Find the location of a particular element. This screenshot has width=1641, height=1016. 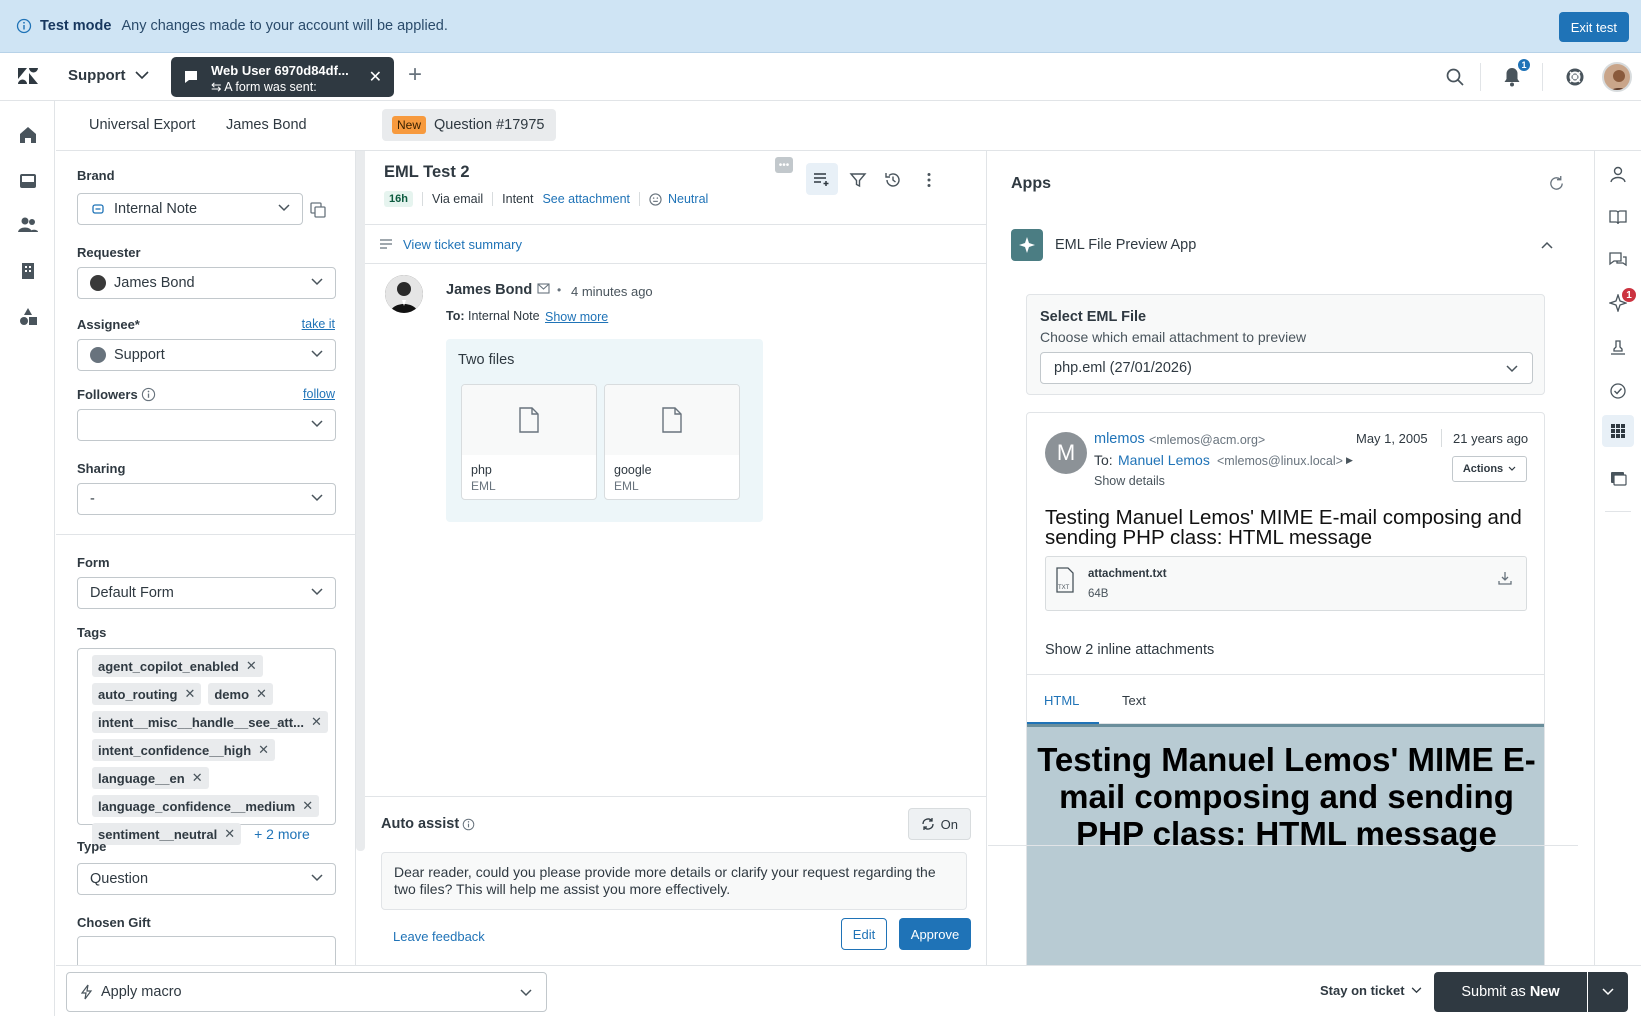

stay-on-ticket-select: Stay on ticket is located at coordinates (1371, 990).